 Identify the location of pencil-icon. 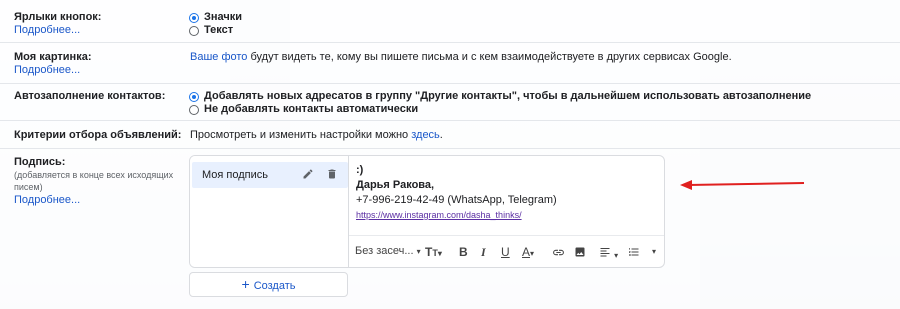
(308, 175).